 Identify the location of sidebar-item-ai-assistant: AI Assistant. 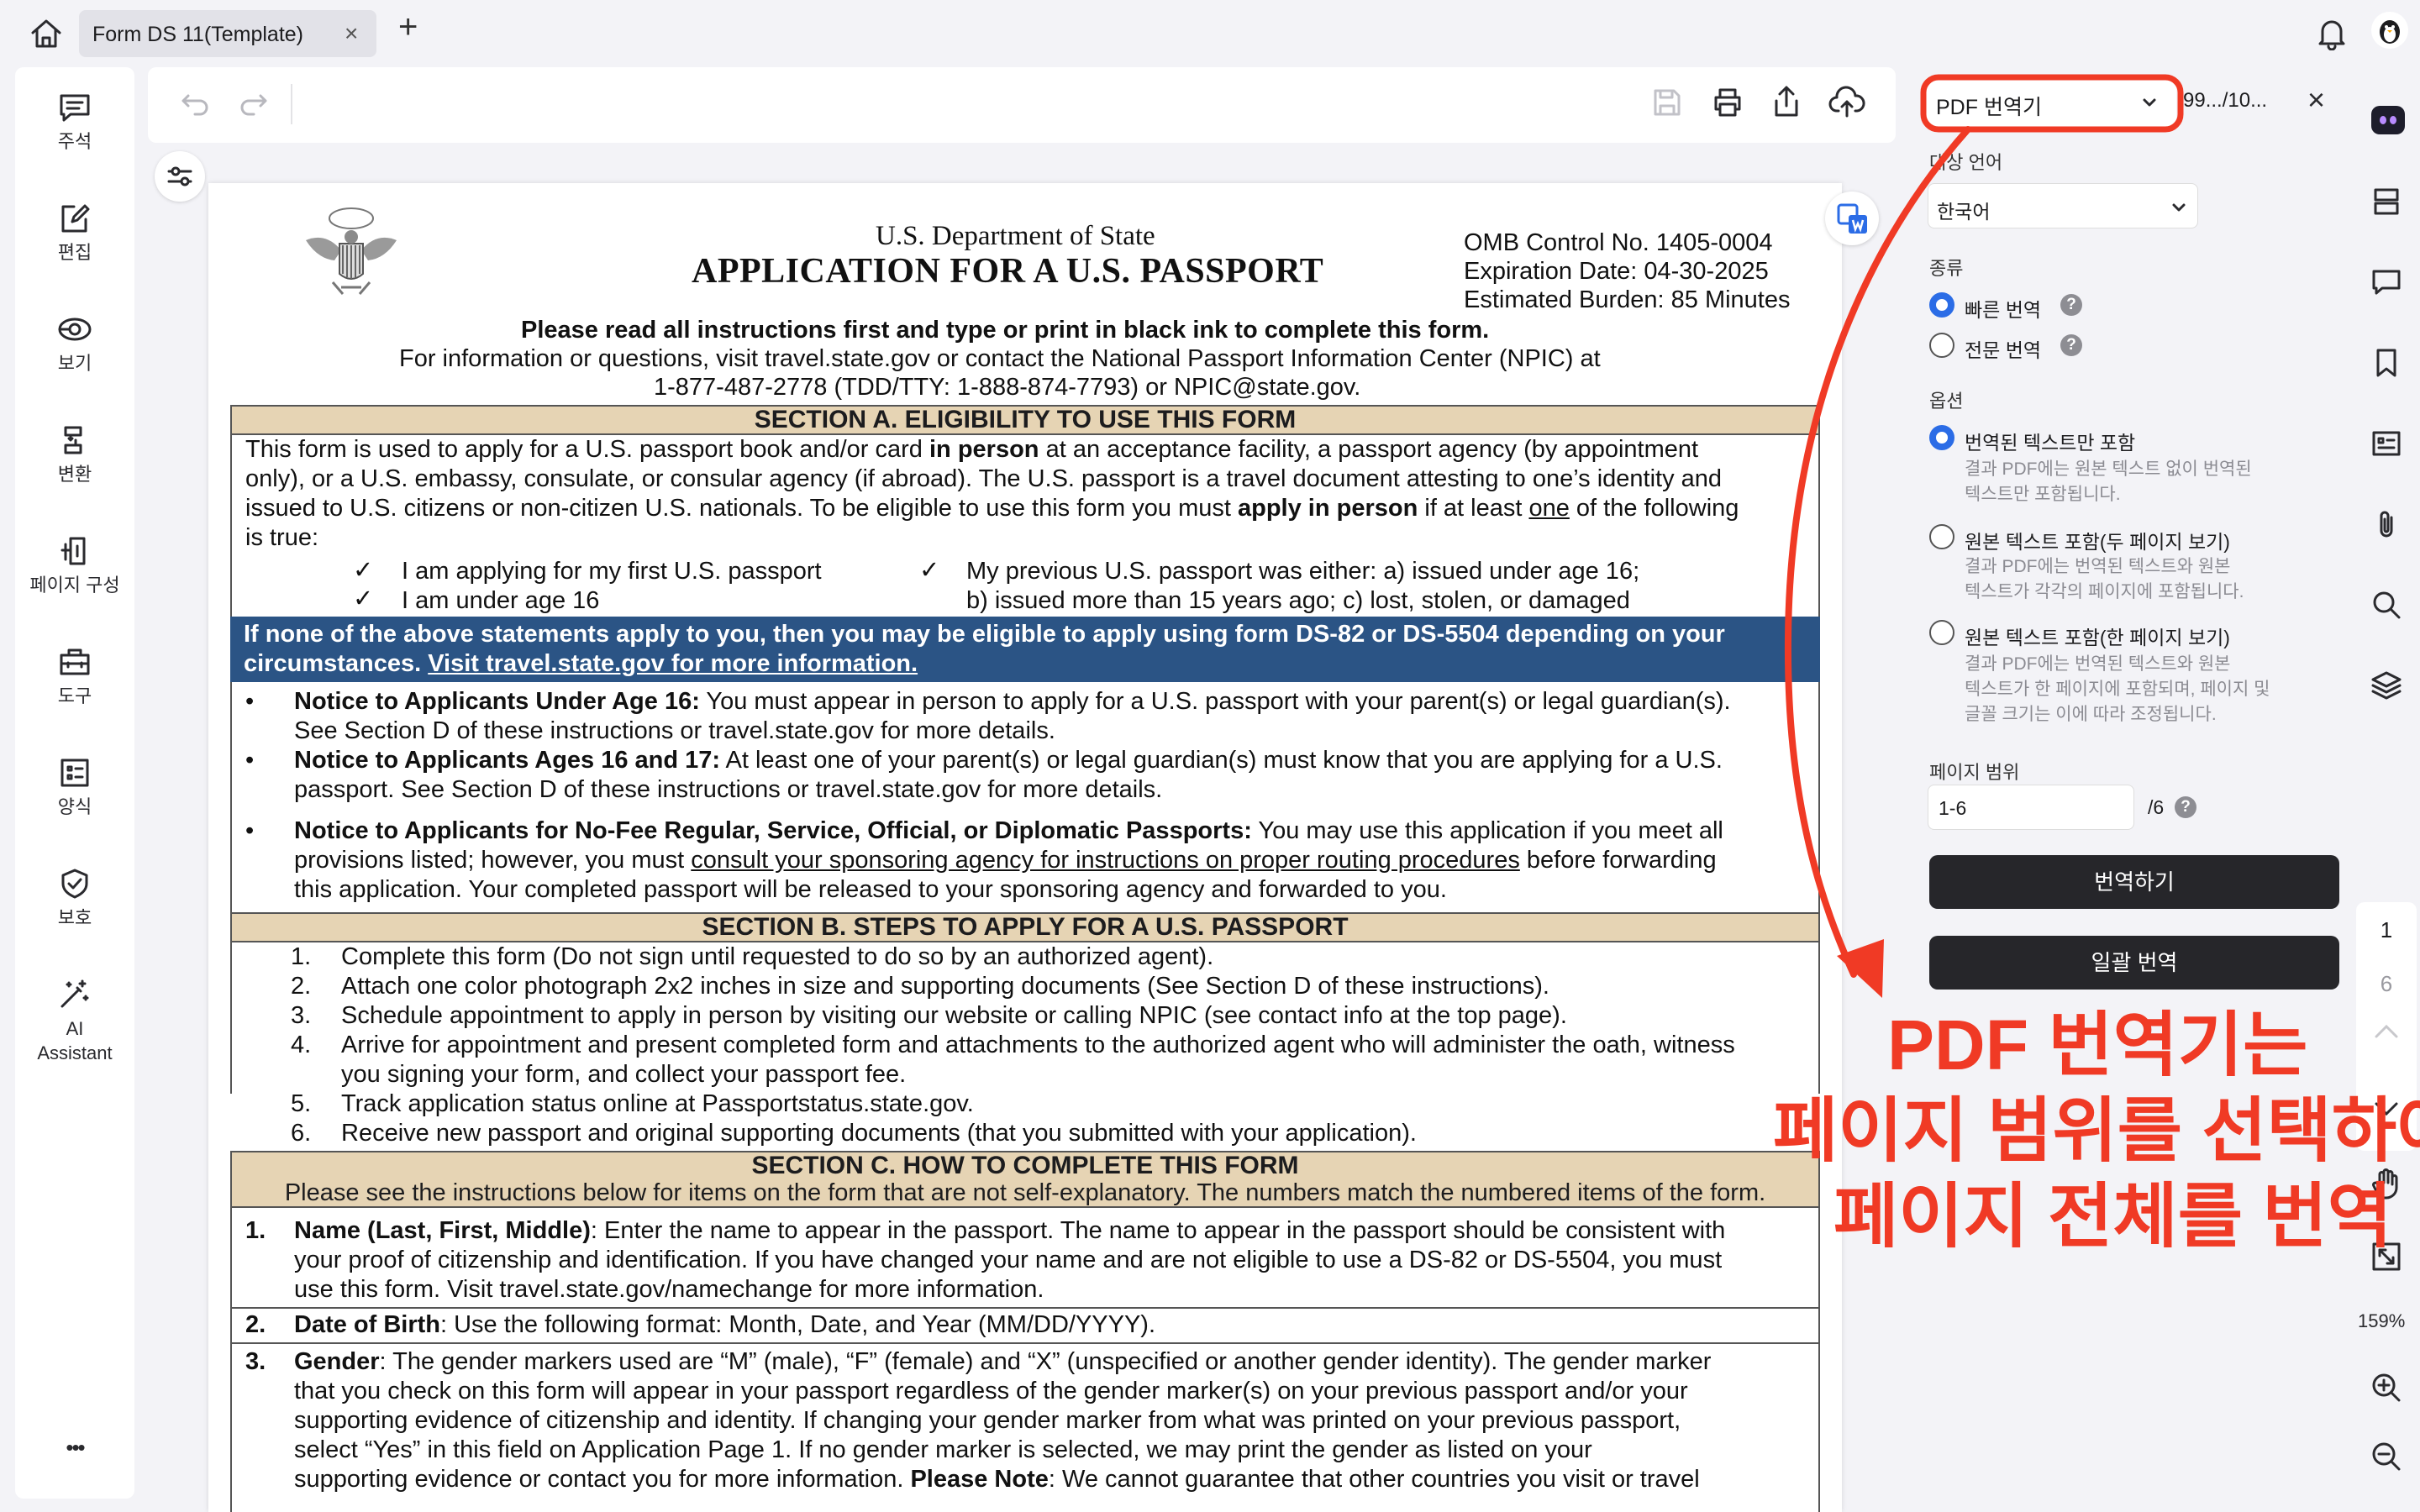
(75, 1021).